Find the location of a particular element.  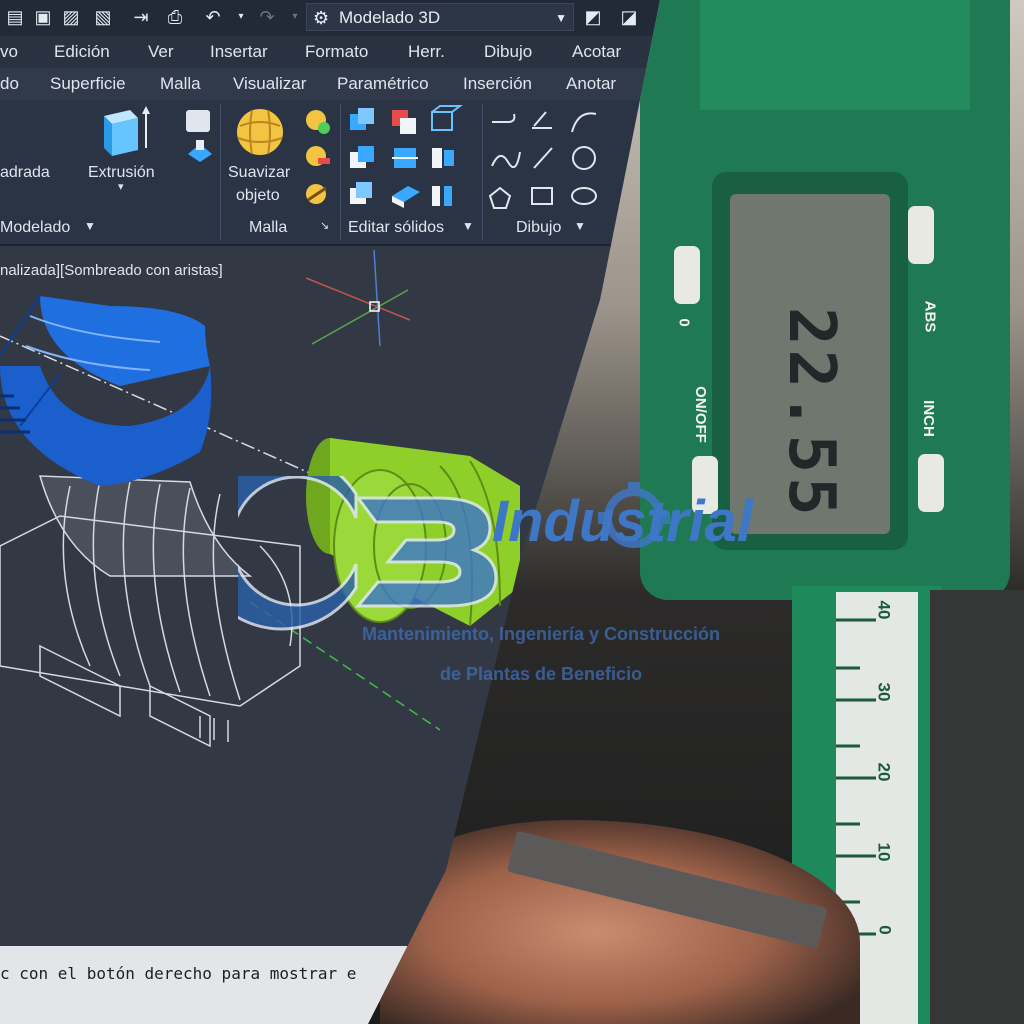

shell-icon is located at coordinates (361, 193).